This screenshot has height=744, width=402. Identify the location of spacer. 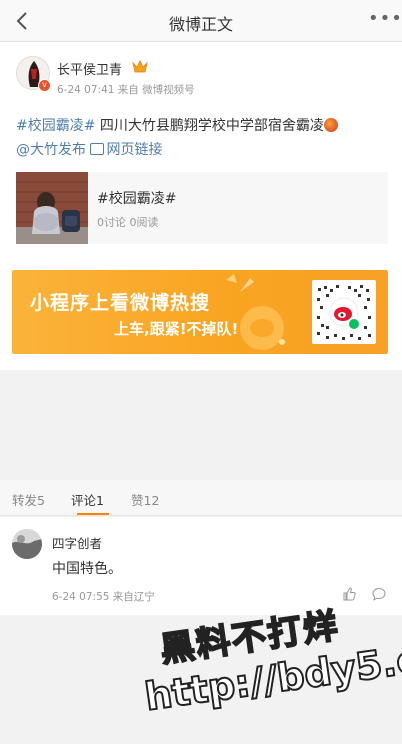
(201, 425).